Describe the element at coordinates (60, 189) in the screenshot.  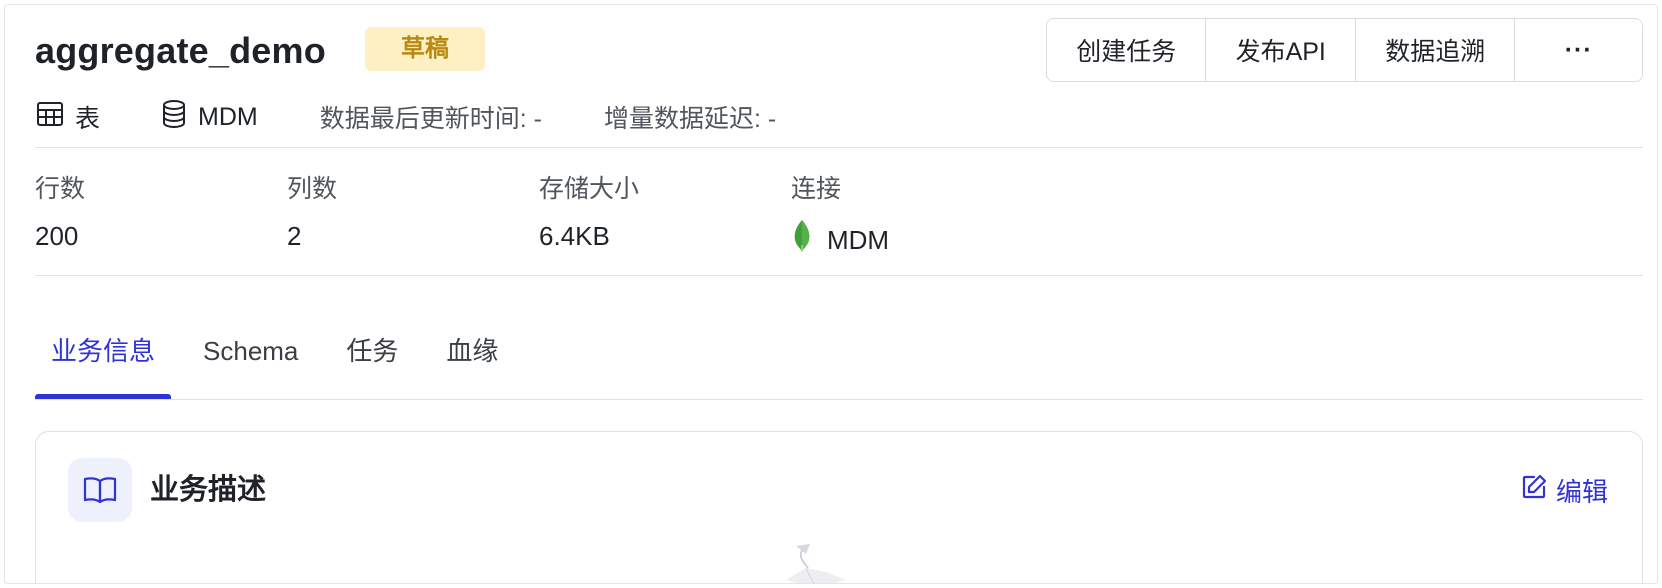
I see `rows-label: 行数` at that location.